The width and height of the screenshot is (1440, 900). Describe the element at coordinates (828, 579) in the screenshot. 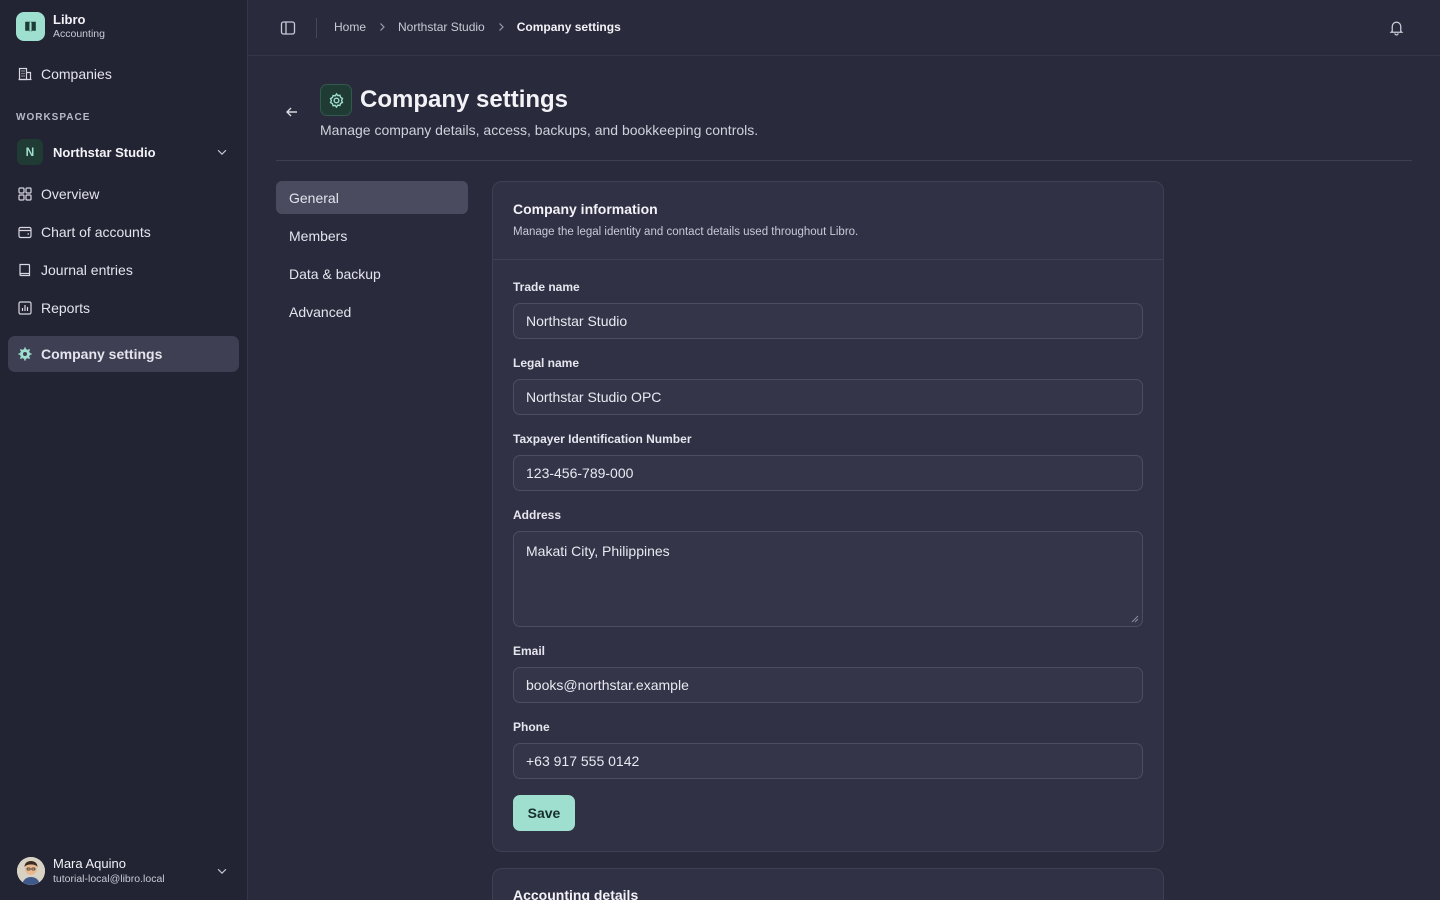

I see `address-field: Makati City, Philippines` at that location.